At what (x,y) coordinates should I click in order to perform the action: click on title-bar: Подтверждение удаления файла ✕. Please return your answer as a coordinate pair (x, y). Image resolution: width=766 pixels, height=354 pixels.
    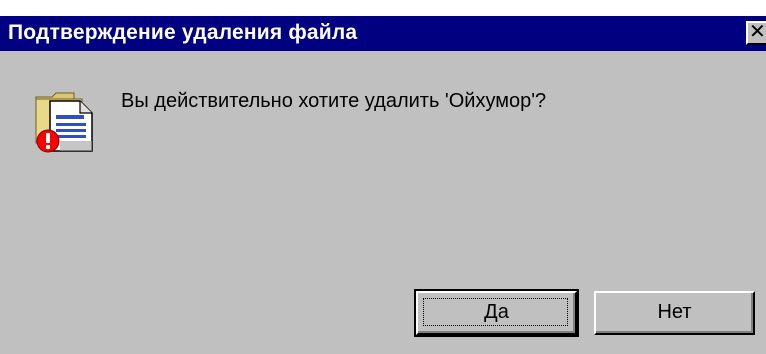
    Looking at the image, I should click on (383, 33).